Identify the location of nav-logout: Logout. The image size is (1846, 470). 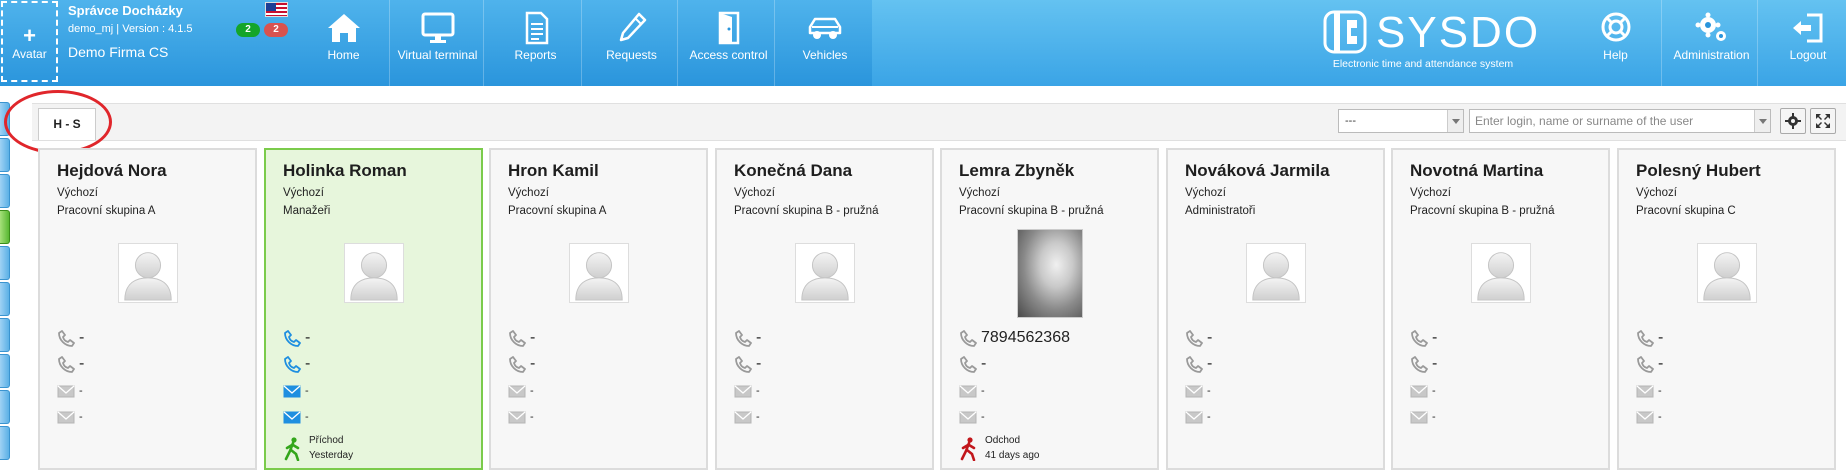
(1804, 43).